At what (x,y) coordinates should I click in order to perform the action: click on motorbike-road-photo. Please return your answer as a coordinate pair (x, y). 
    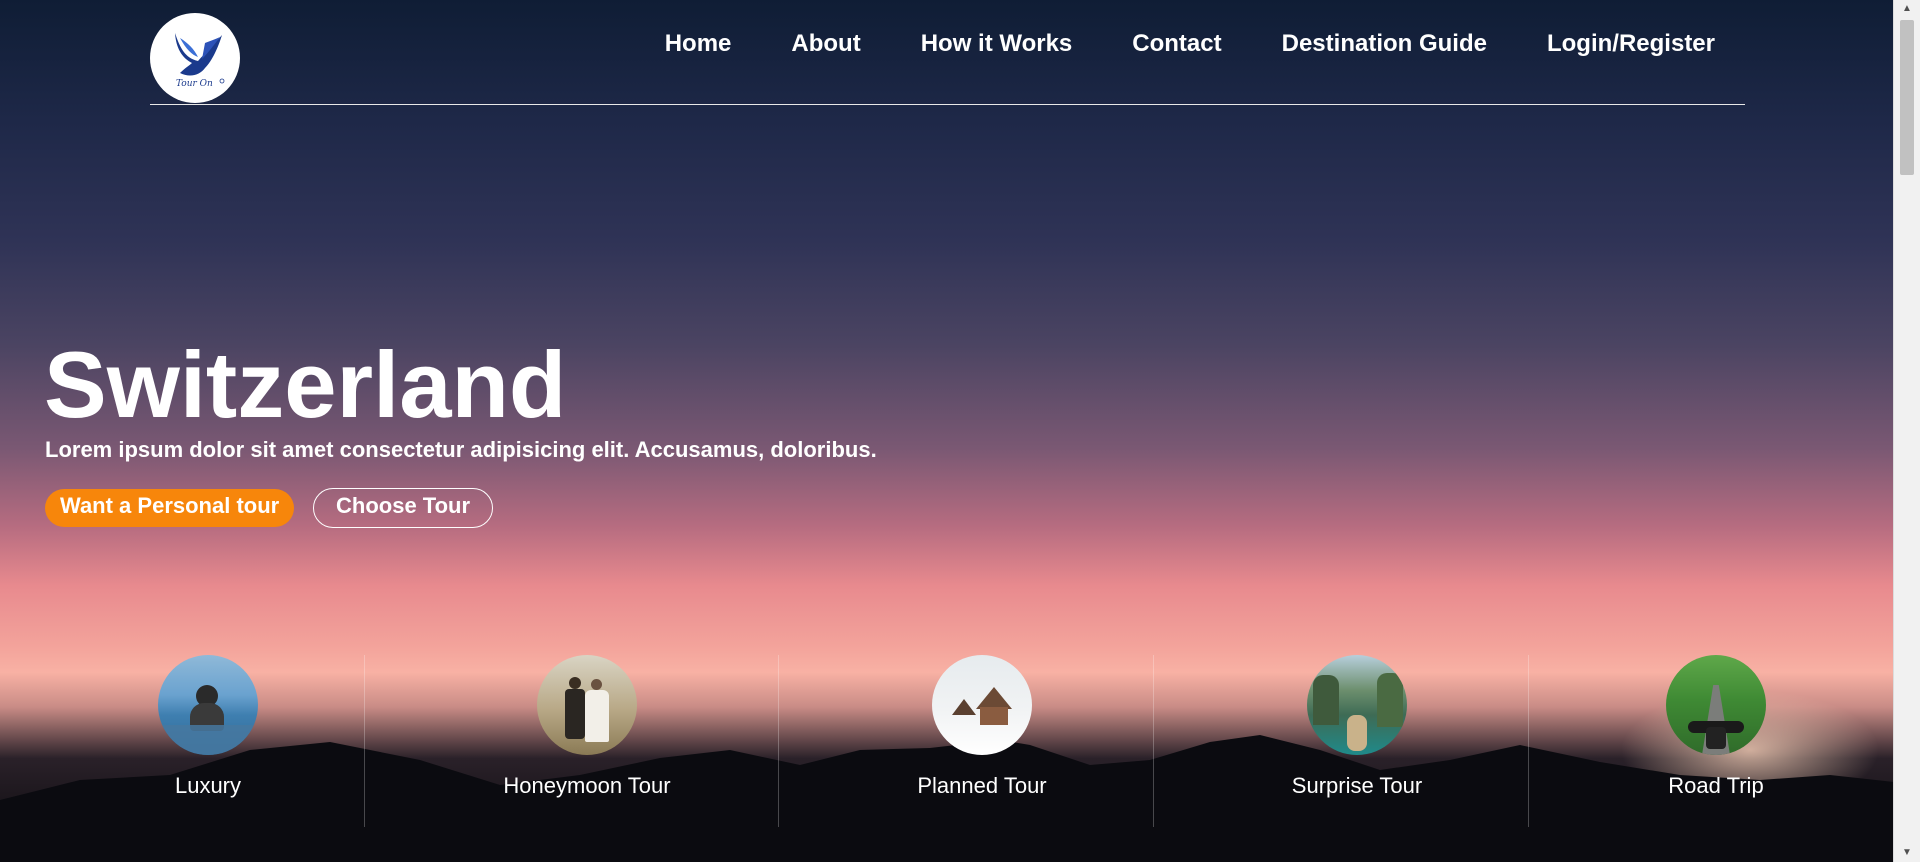
    Looking at the image, I should click on (1716, 705).